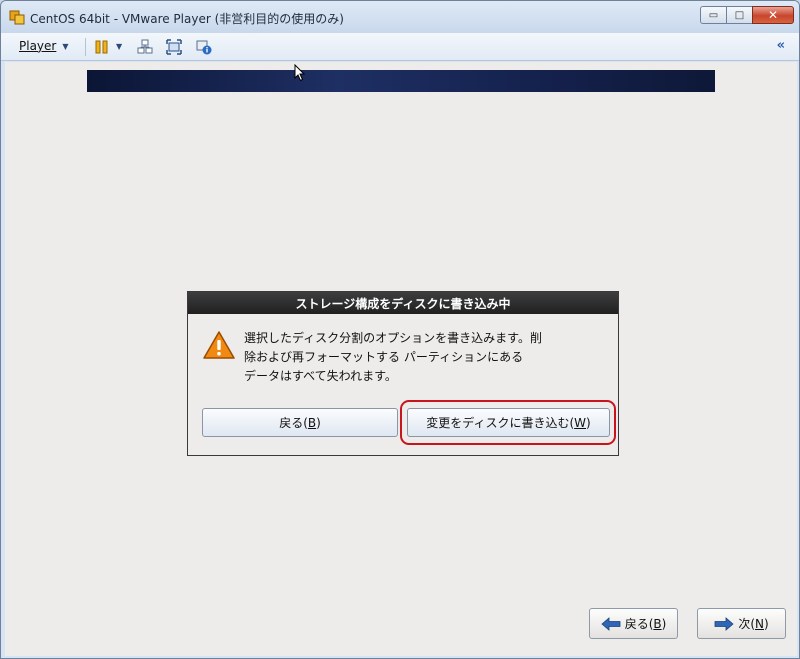 The height and width of the screenshot is (659, 800). Describe the element at coordinates (318, 422) in the screenshot. I see `dialog-back-suffix: )` at that location.